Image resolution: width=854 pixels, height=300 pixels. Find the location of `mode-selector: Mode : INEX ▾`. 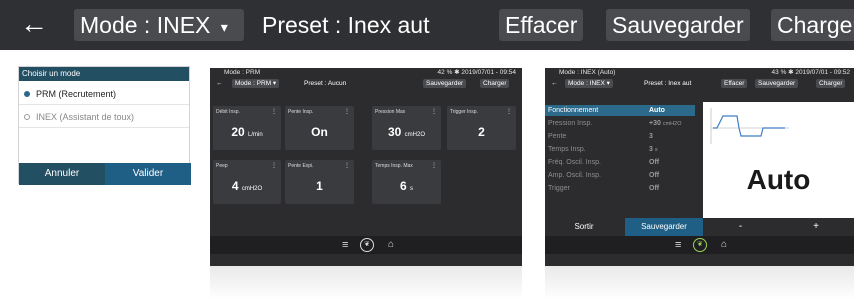

mode-selector: Mode : INEX ▾ is located at coordinates (159, 25).